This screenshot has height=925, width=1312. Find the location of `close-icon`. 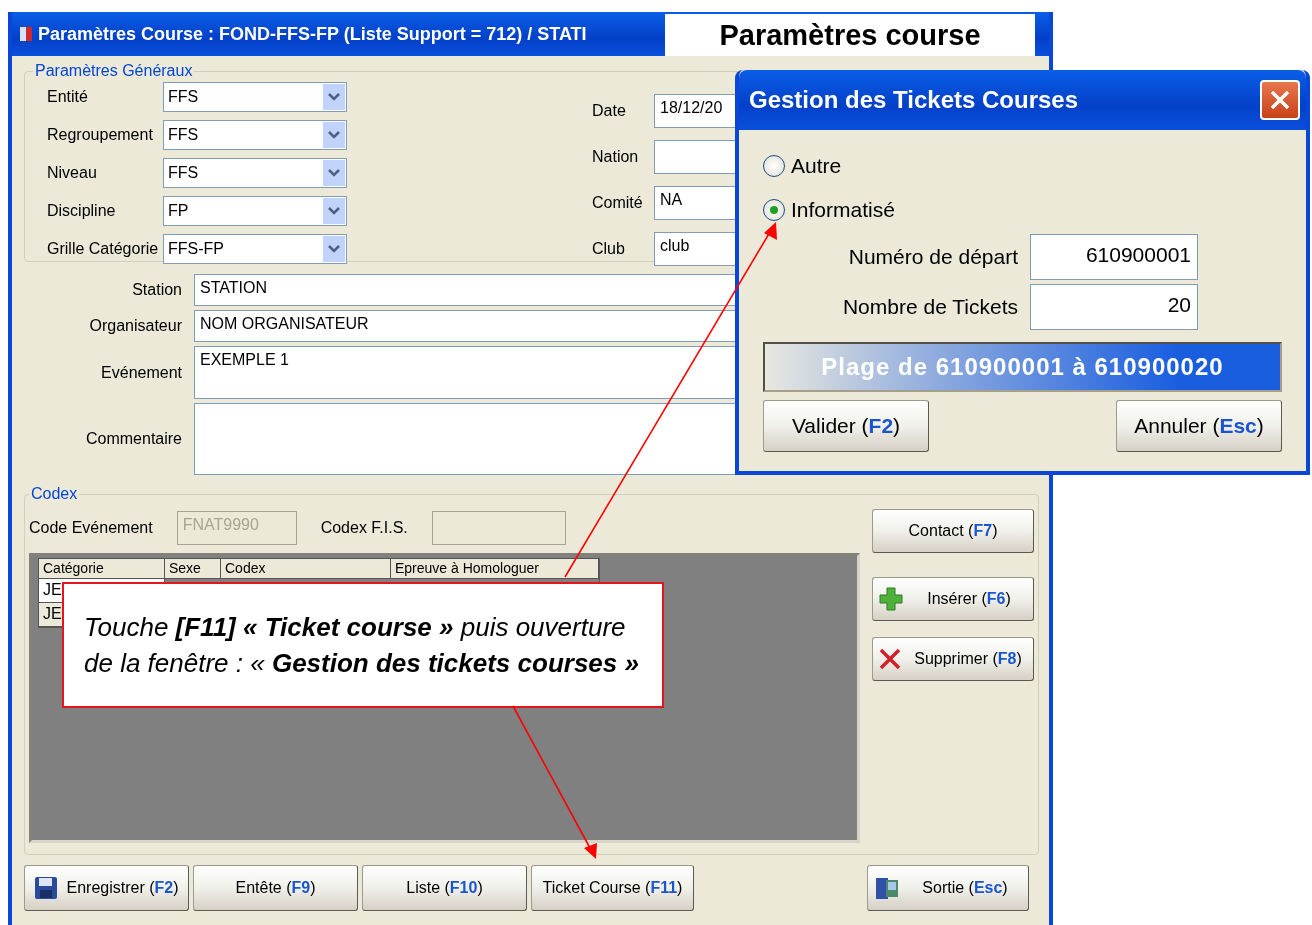

close-icon is located at coordinates (1280, 100).